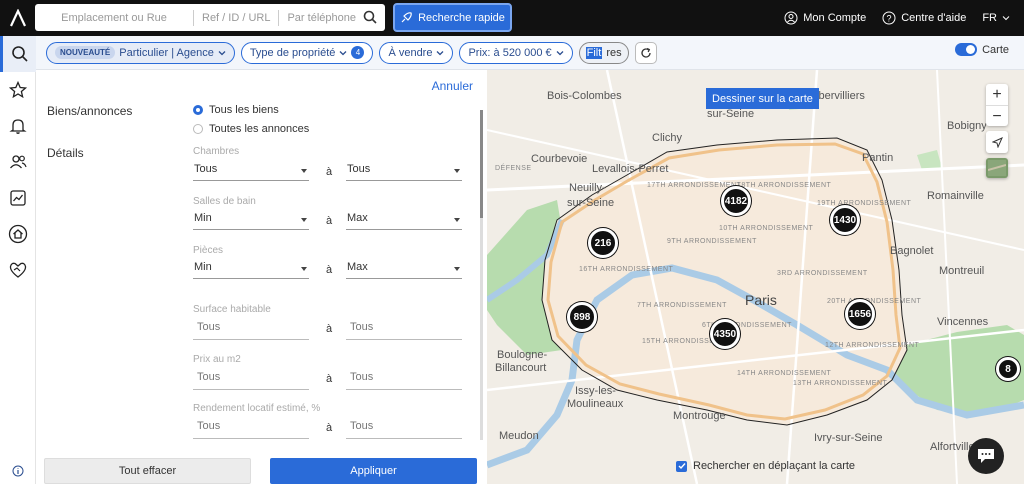  What do you see at coordinates (217, 359) in the screenshot?
I see `price-m2-label: Prix au m2` at bounding box center [217, 359].